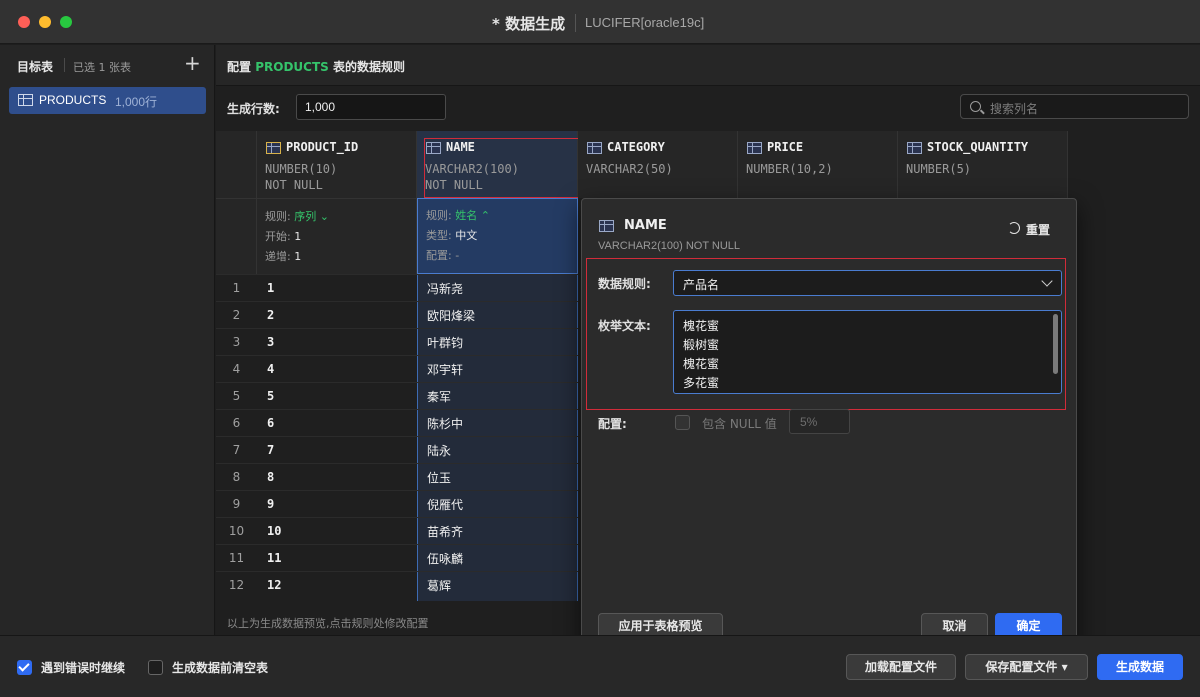  Describe the element at coordinates (789, 169) in the screenshot. I see `column-datatype: NUMBER(10,2)` at that location.